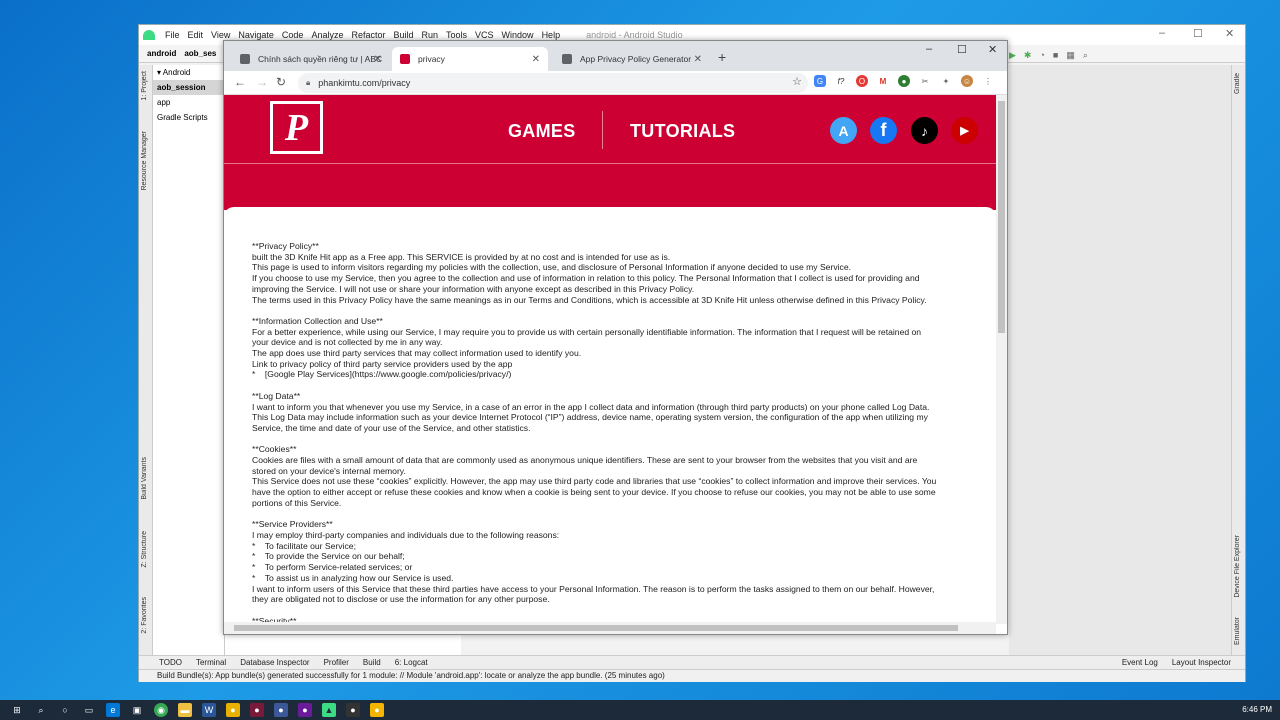  What do you see at coordinates (1001, 217) in the screenshot?
I see `vertical-scroll-thumb` at bounding box center [1001, 217].